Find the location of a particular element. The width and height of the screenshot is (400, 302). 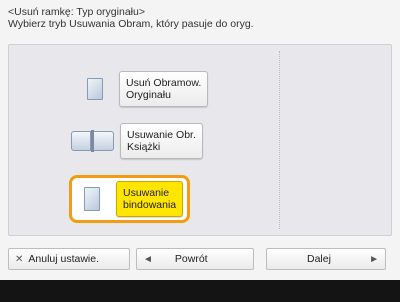

binding-erase-button: Usuwanie bindowania is located at coordinates (150, 199).